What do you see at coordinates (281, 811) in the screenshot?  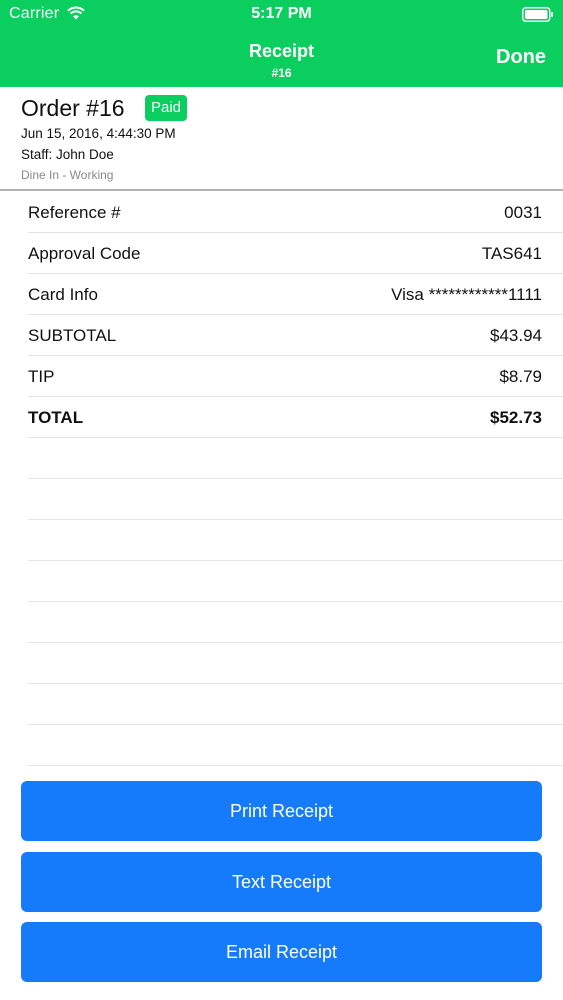 I see `print-receipt-button: Print Receipt` at bounding box center [281, 811].